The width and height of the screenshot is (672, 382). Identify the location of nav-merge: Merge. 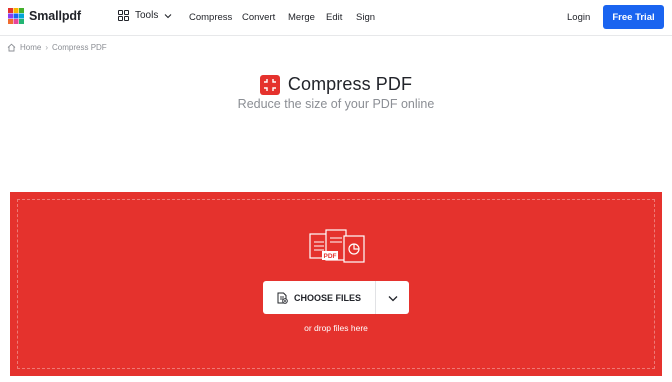
(301, 17).